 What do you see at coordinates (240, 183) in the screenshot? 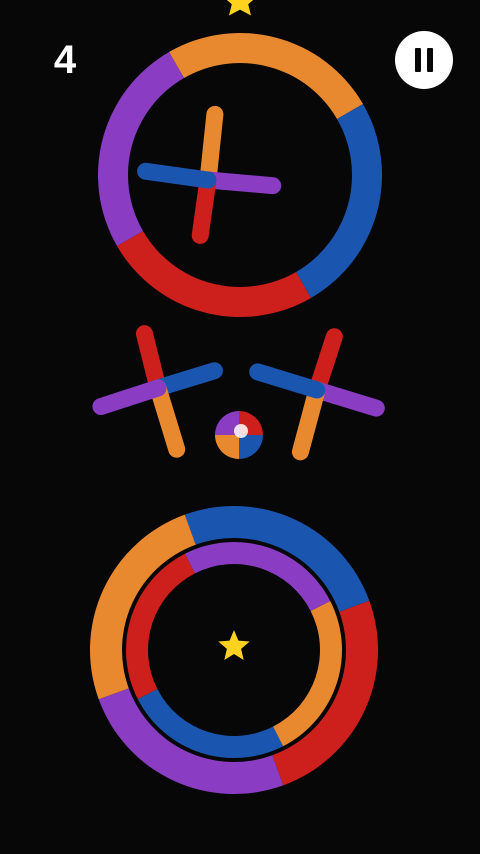
I see `cross-arm-purple` at bounding box center [240, 183].